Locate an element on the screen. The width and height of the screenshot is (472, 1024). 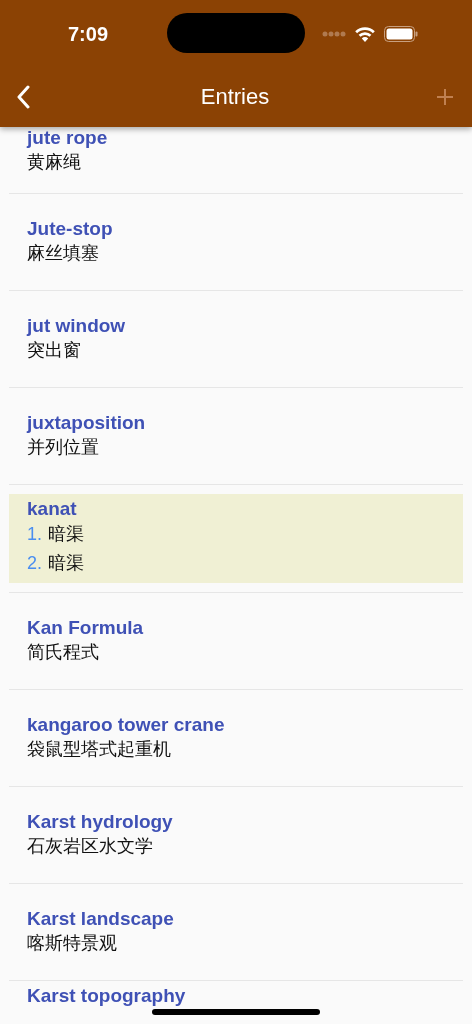
entry-term: kangaroo tower crane is located at coordinates (126, 725).